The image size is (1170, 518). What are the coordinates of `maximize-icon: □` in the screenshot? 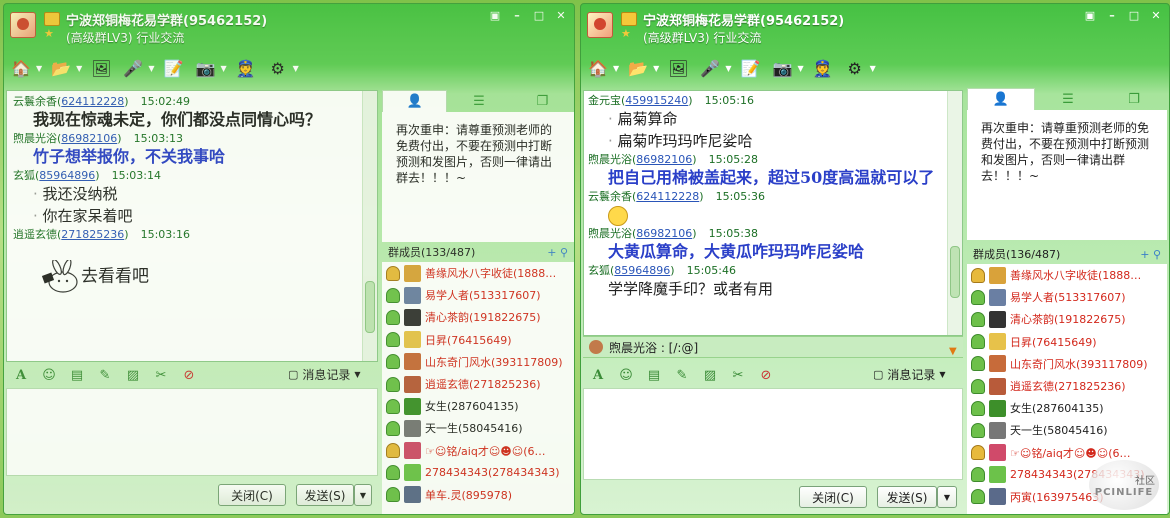 It's located at (539, 15).